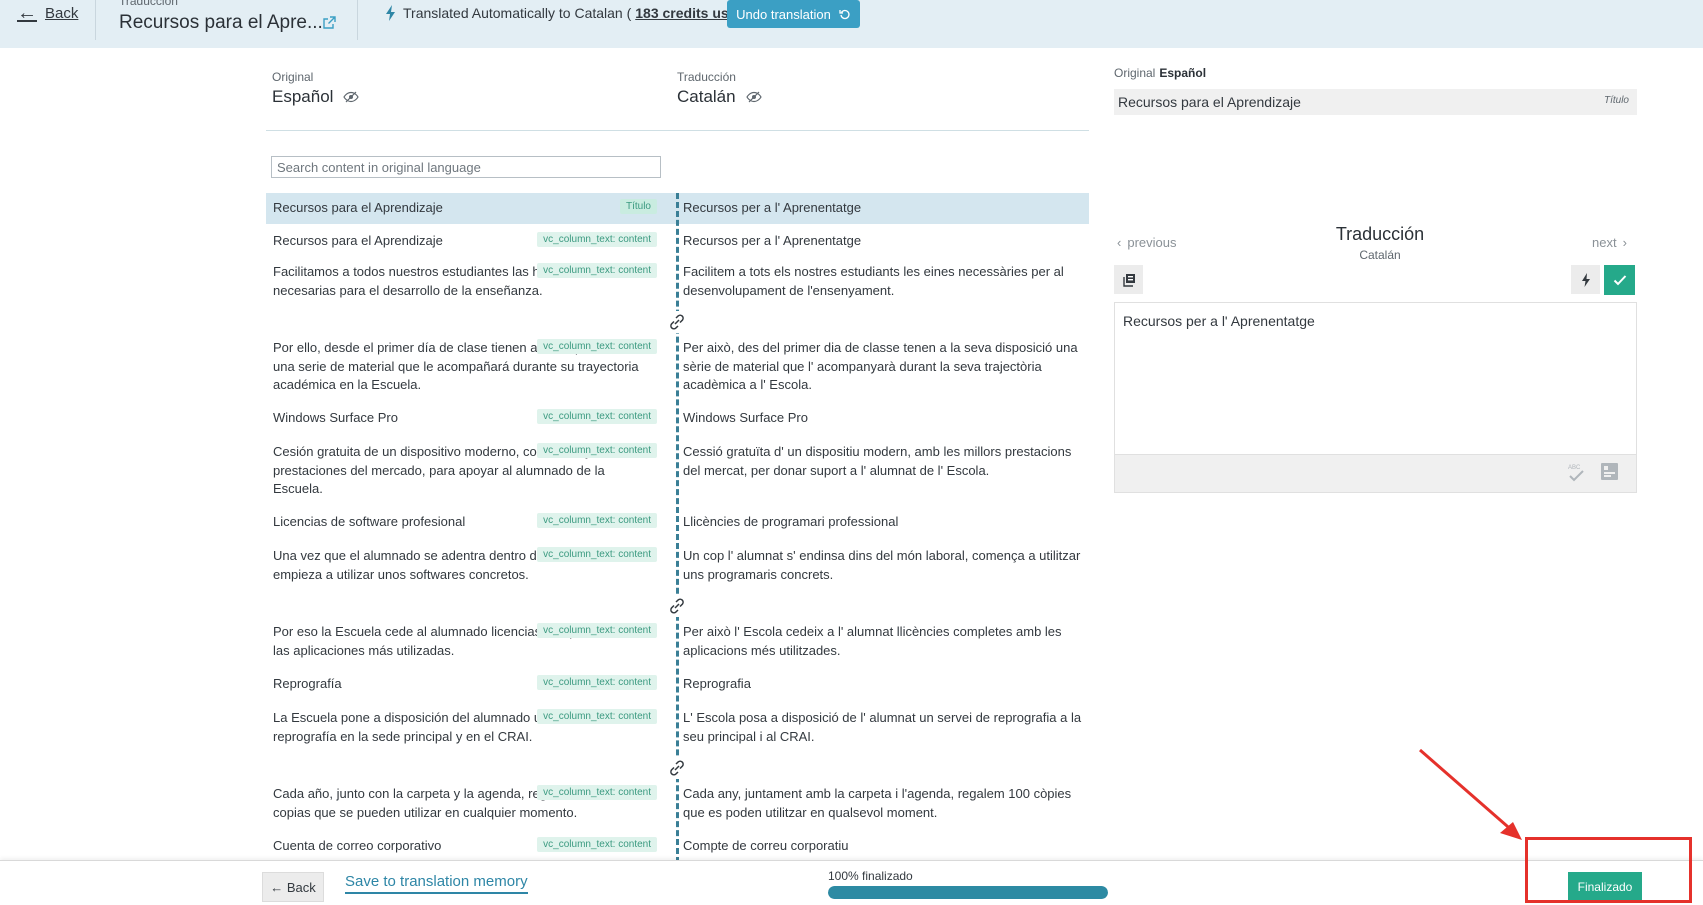  What do you see at coordinates (1470, 794) in the screenshot?
I see `annotation-arrow` at bounding box center [1470, 794].